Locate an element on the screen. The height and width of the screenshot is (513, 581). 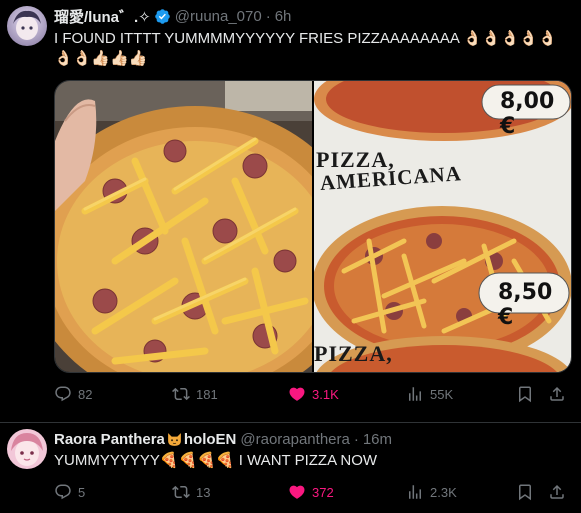
hand-emojis-line: 👌🏻👌🏻👍🏻👍🏻👍🏻 is located at coordinates (101, 58).